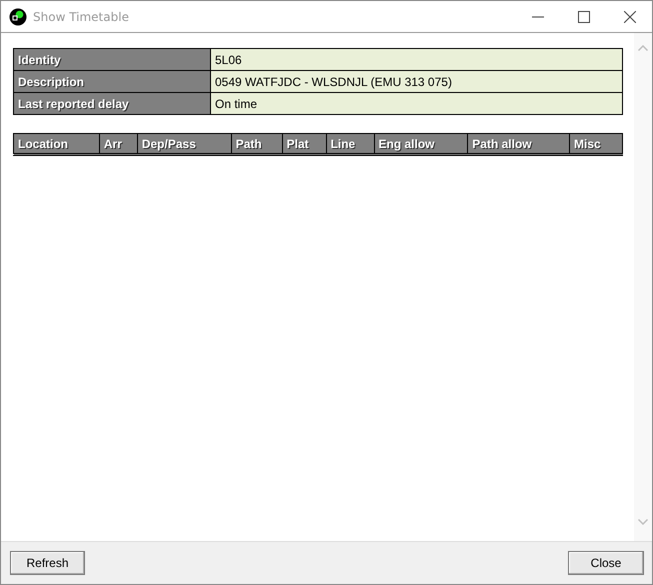  I want to click on maximize-icon, so click(584, 16).